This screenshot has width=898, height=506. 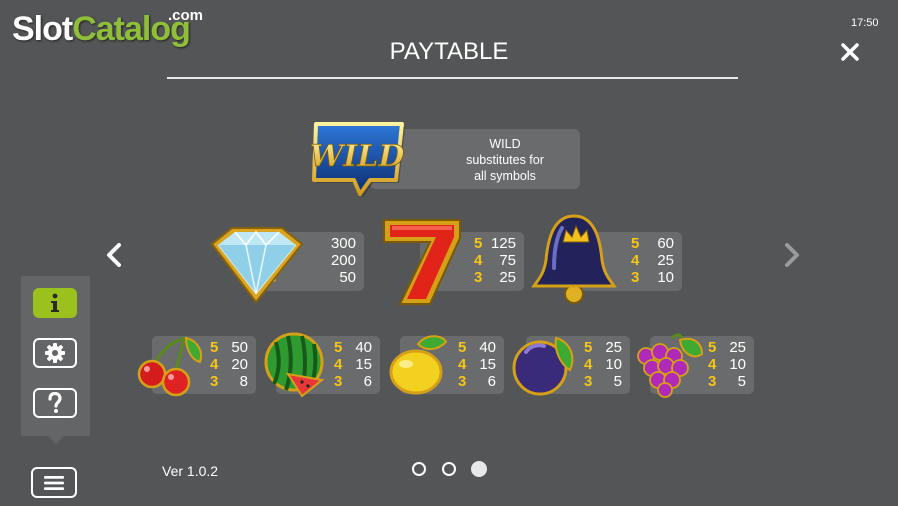 What do you see at coordinates (343, 260) in the screenshot?
I see `pay-value: 200` at bounding box center [343, 260].